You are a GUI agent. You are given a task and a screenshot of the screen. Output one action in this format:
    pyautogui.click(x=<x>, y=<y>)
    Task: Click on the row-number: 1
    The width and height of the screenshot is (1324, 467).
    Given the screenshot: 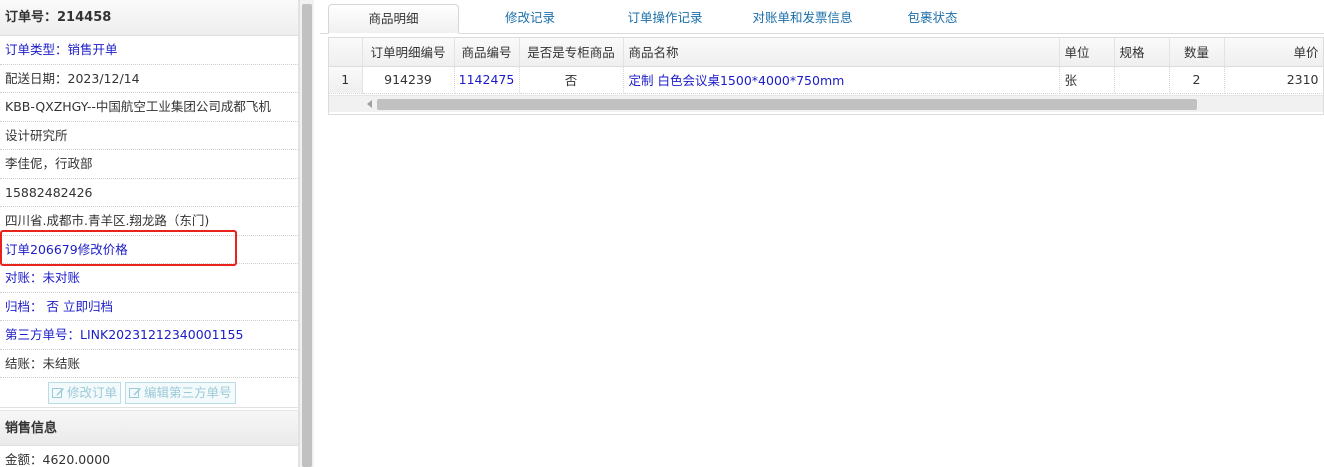 What is the action you would take?
    pyautogui.click(x=346, y=80)
    